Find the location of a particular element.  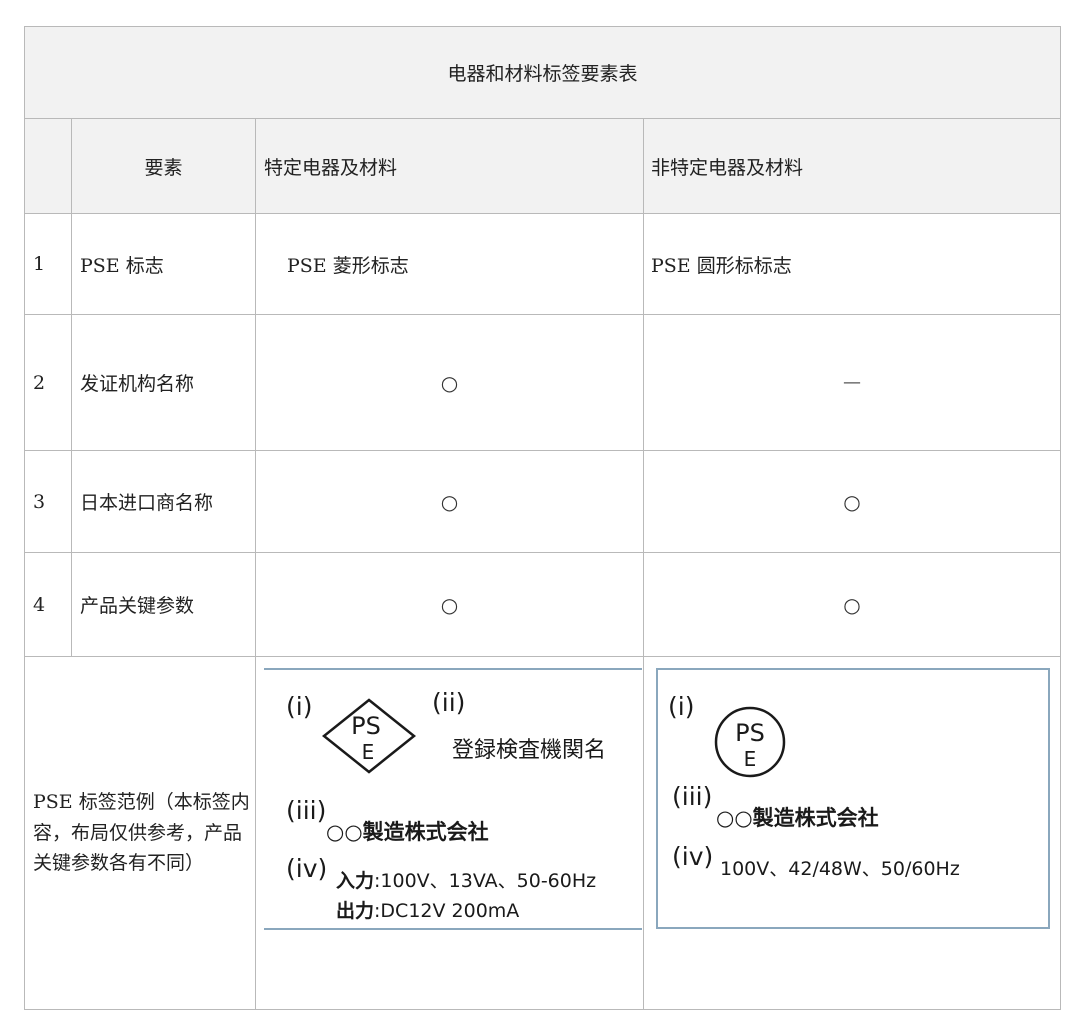

row-number: 3 is located at coordinates (39, 501).